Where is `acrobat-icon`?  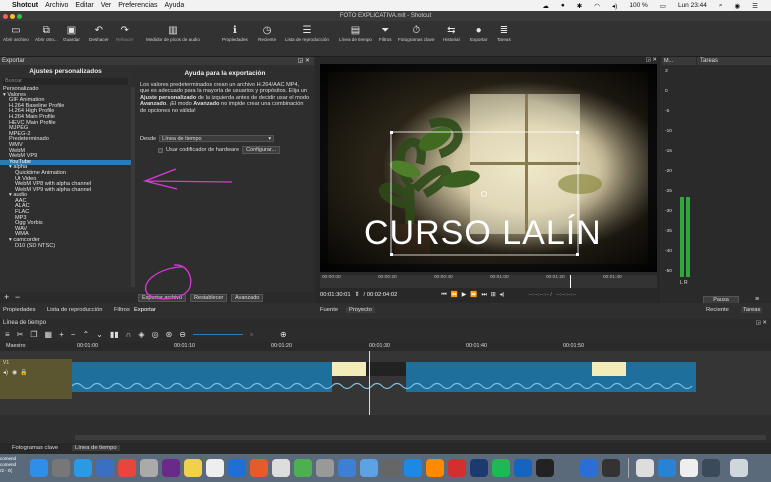 acrobat-icon is located at coordinates (457, 468).